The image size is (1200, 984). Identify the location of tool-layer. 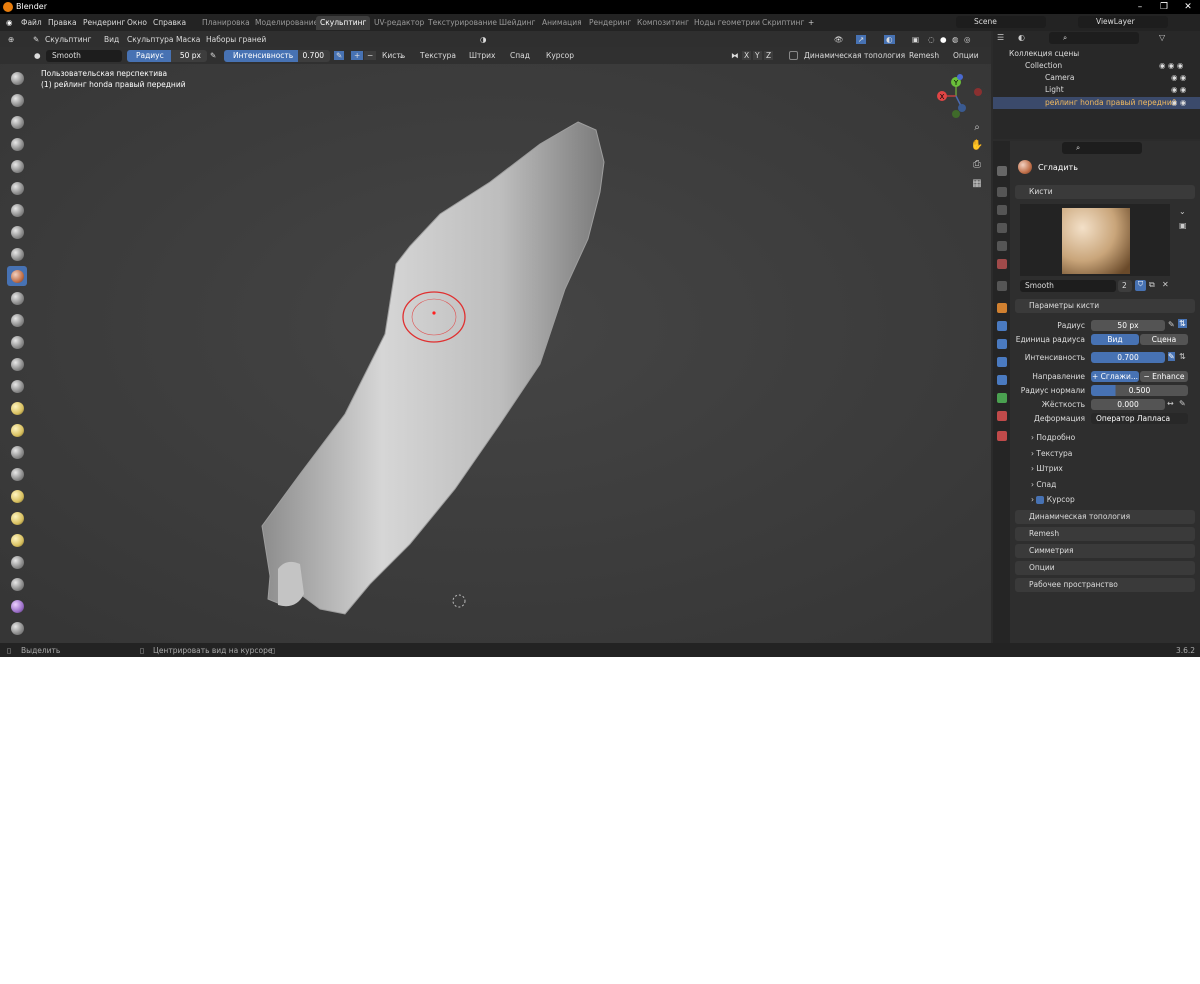
(17, 188).